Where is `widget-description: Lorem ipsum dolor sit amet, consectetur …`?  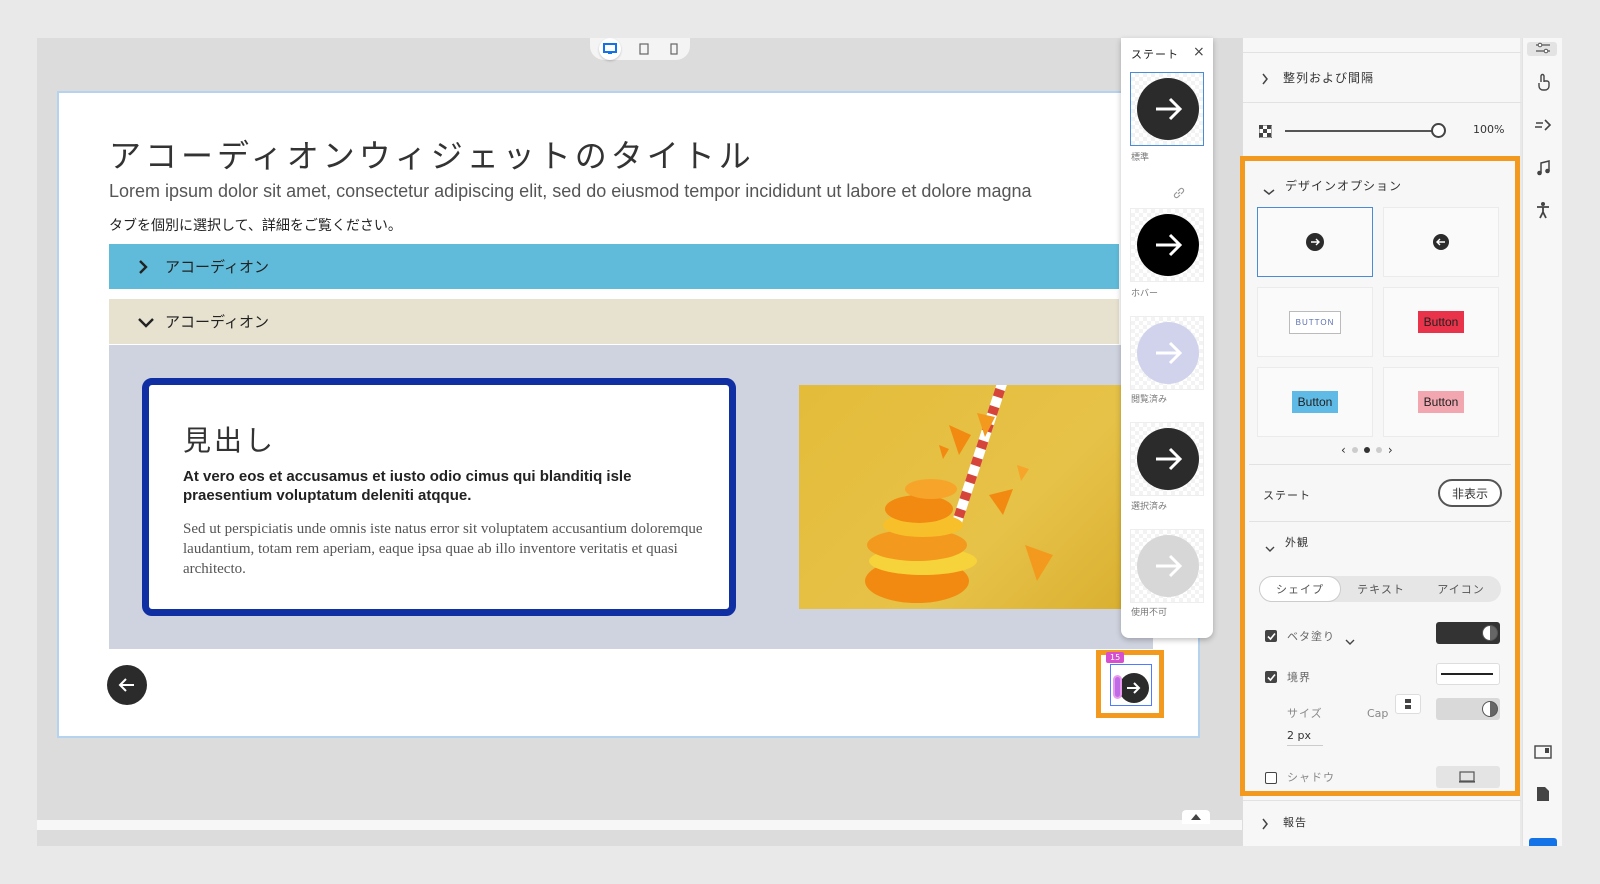 widget-description: Lorem ipsum dolor sit amet, consectetur … is located at coordinates (570, 191).